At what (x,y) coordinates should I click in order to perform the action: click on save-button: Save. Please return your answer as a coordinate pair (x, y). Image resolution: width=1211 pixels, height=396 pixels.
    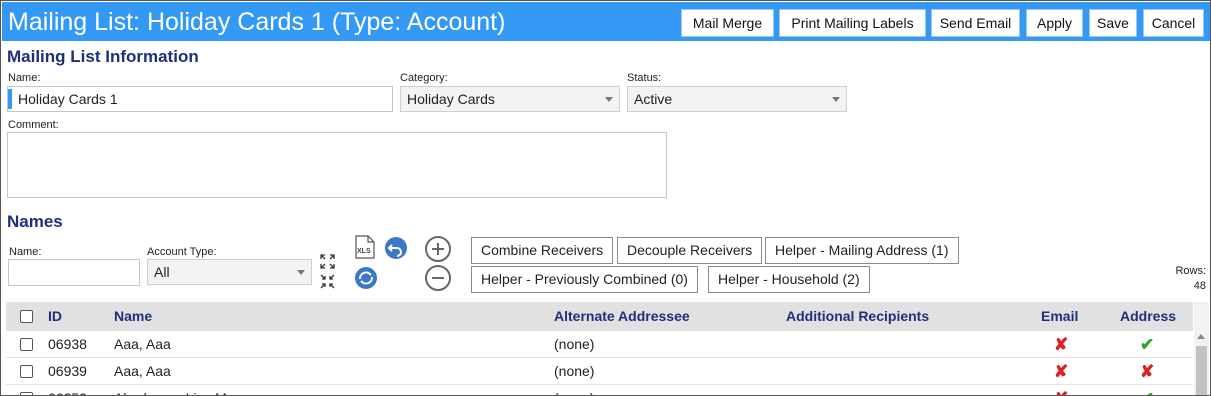
    Looking at the image, I should click on (1113, 23).